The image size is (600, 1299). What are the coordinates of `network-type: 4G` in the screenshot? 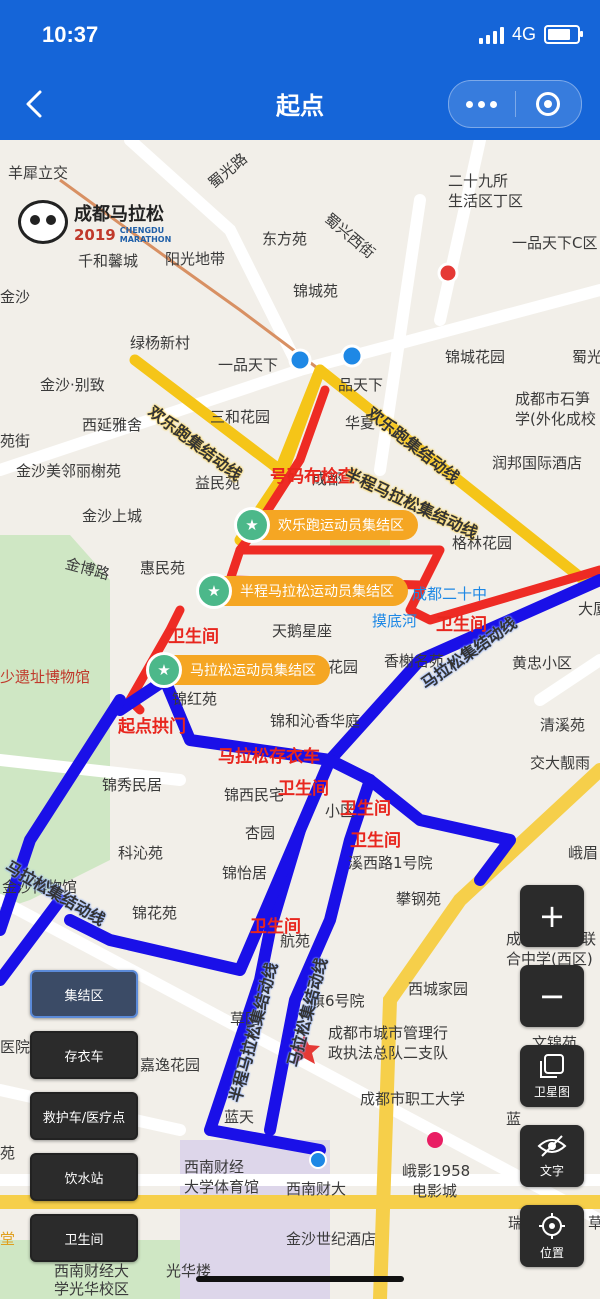 It's located at (523, 34).